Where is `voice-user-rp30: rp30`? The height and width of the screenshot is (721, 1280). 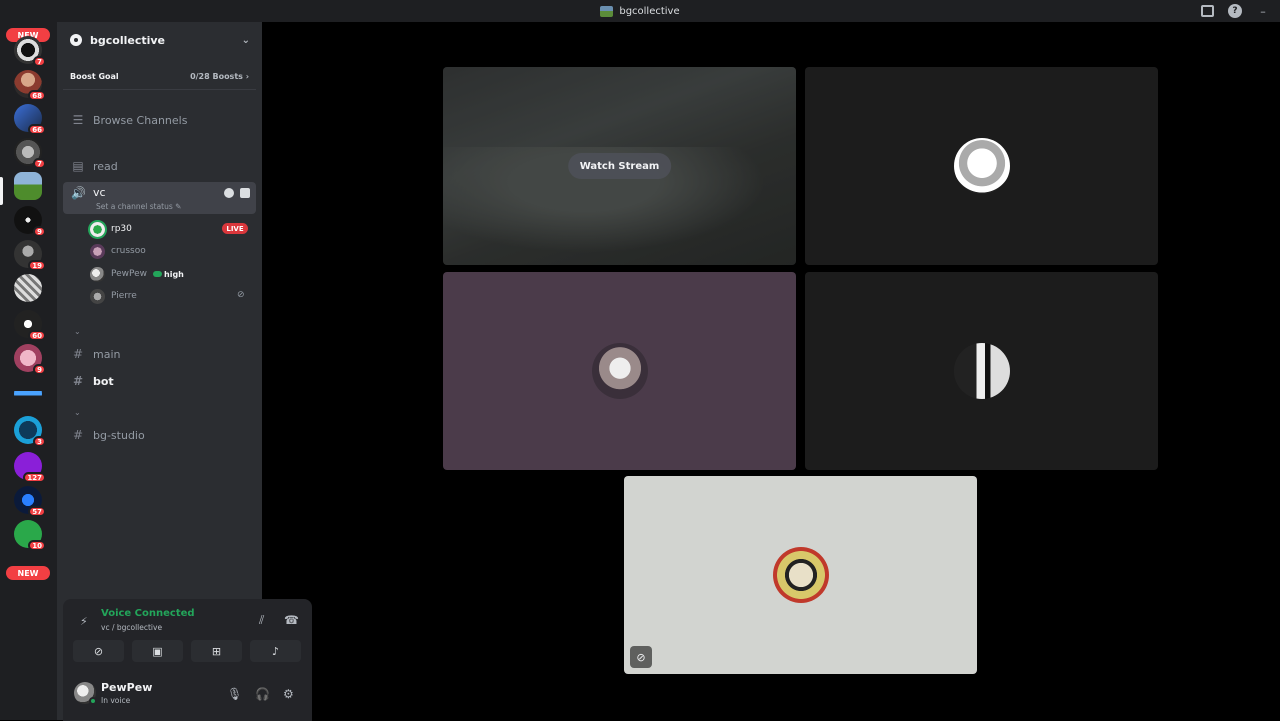
voice-user-rp30: rp30 is located at coordinates (111, 229).